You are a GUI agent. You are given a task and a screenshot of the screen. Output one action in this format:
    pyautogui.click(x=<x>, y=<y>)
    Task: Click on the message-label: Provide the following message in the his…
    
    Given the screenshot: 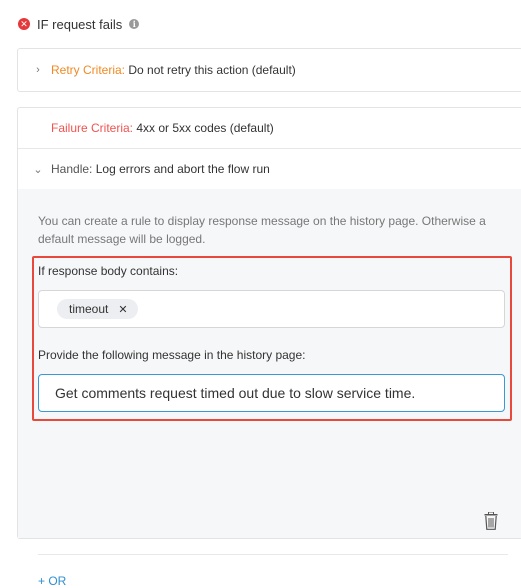 What is the action you would take?
    pyautogui.click(x=172, y=355)
    